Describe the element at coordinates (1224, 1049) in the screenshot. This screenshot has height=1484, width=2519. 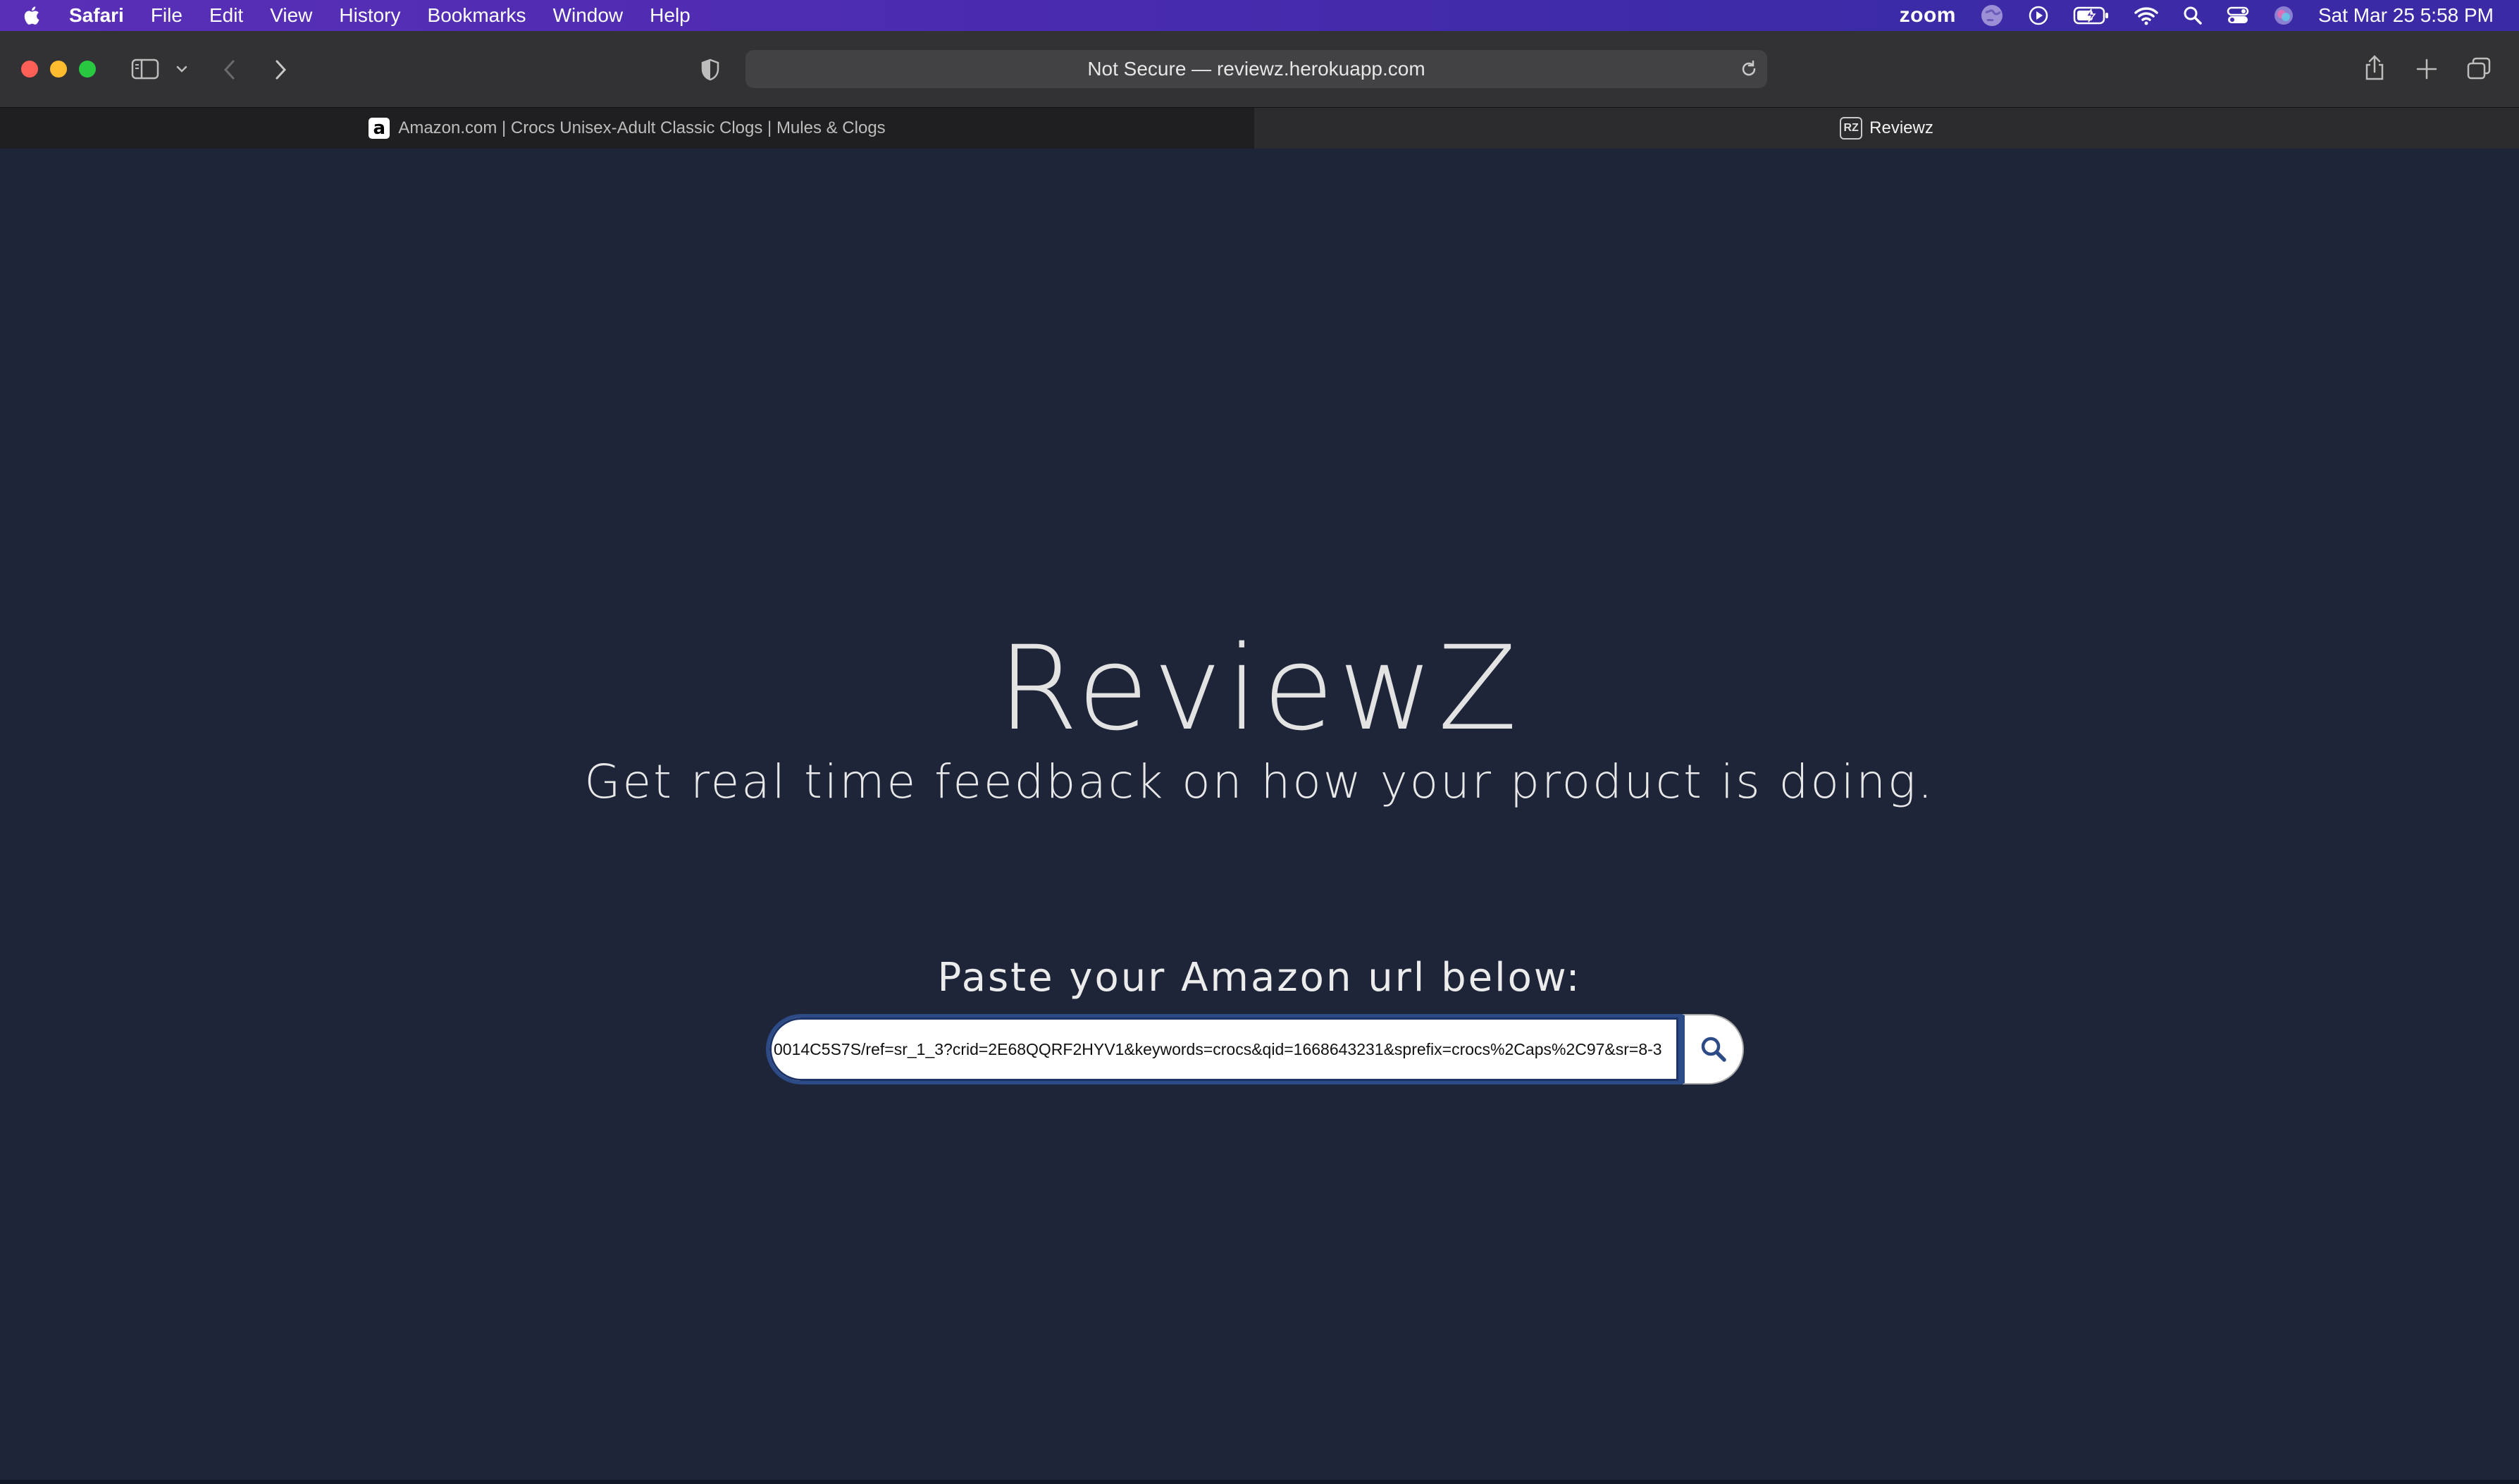
I see `amazon-url-input` at that location.